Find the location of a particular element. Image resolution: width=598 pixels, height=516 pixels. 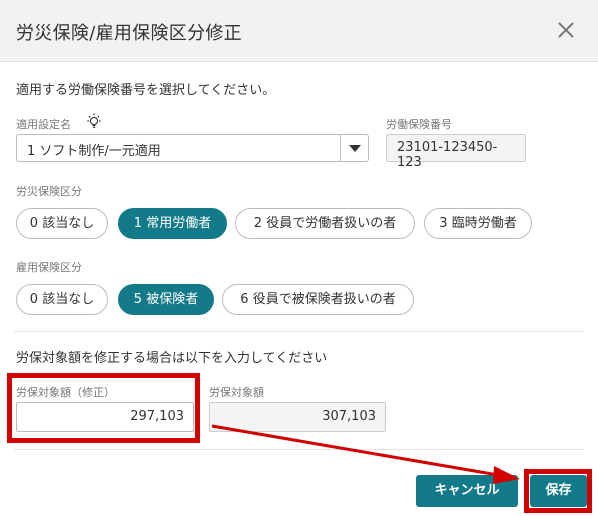

koyo-option-0: 0 該当なし is located at coordinates (62, 299).